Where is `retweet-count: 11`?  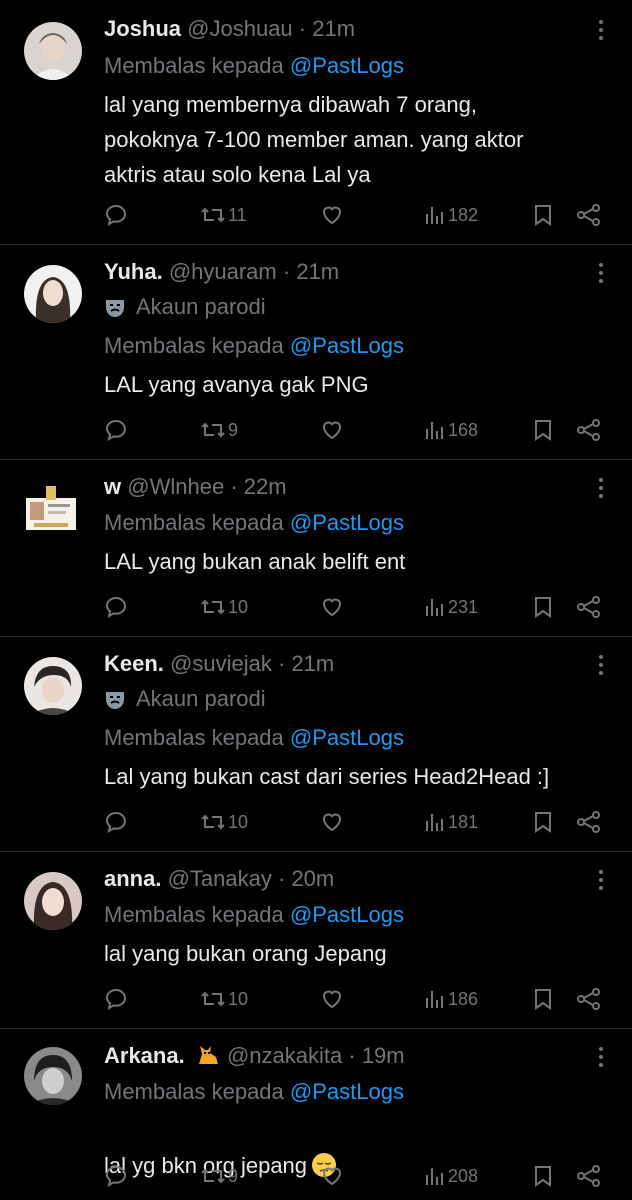 retweet-count: 11 is located at coordinates (237, 214).